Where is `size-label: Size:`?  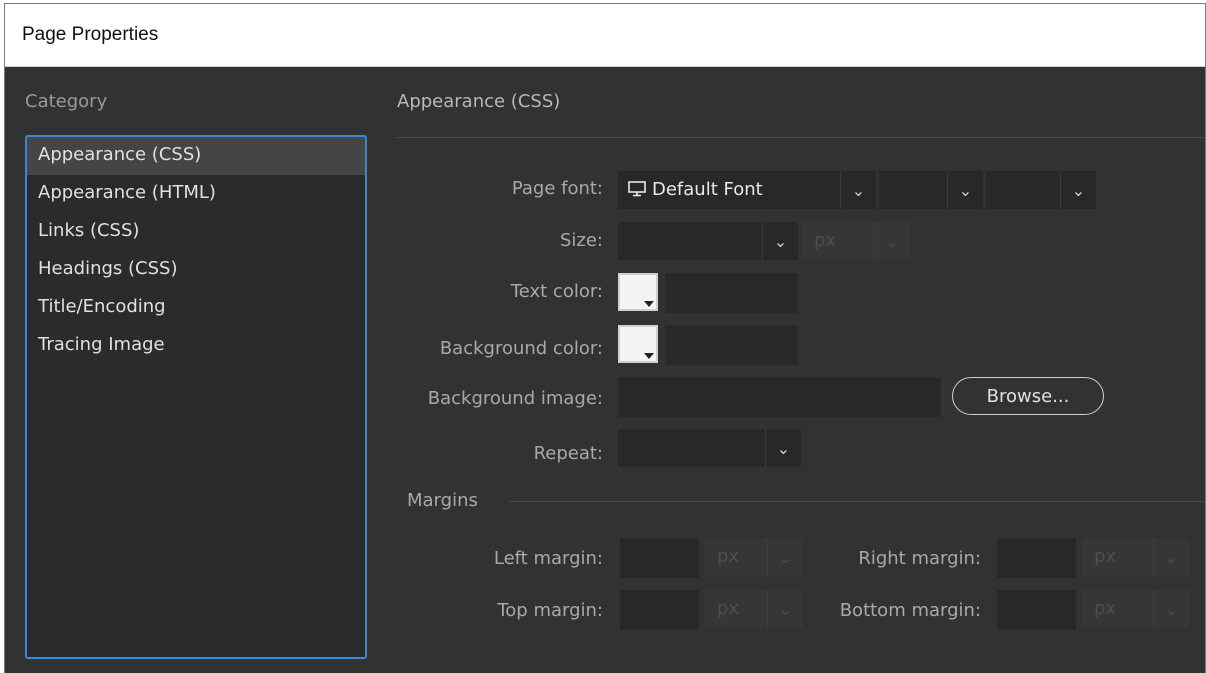 size-label: Size: is located at coordinates (581, 240).